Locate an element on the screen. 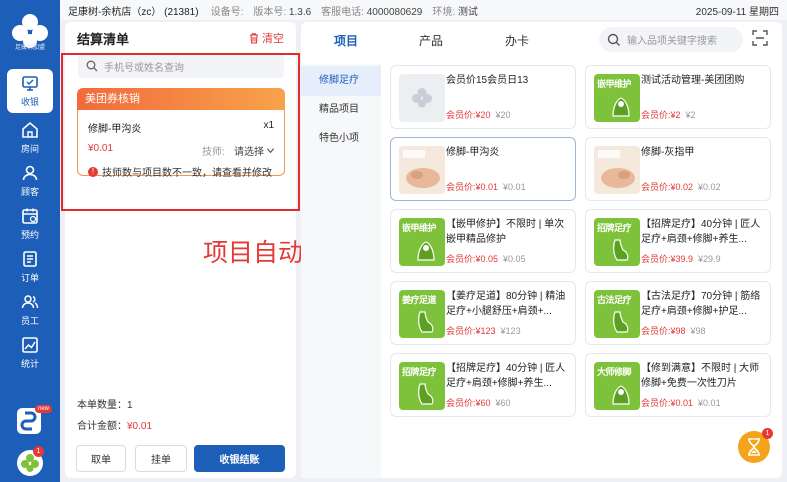  product-name: 测试活动管理-美团团购 is located at coordinates (693, 80).